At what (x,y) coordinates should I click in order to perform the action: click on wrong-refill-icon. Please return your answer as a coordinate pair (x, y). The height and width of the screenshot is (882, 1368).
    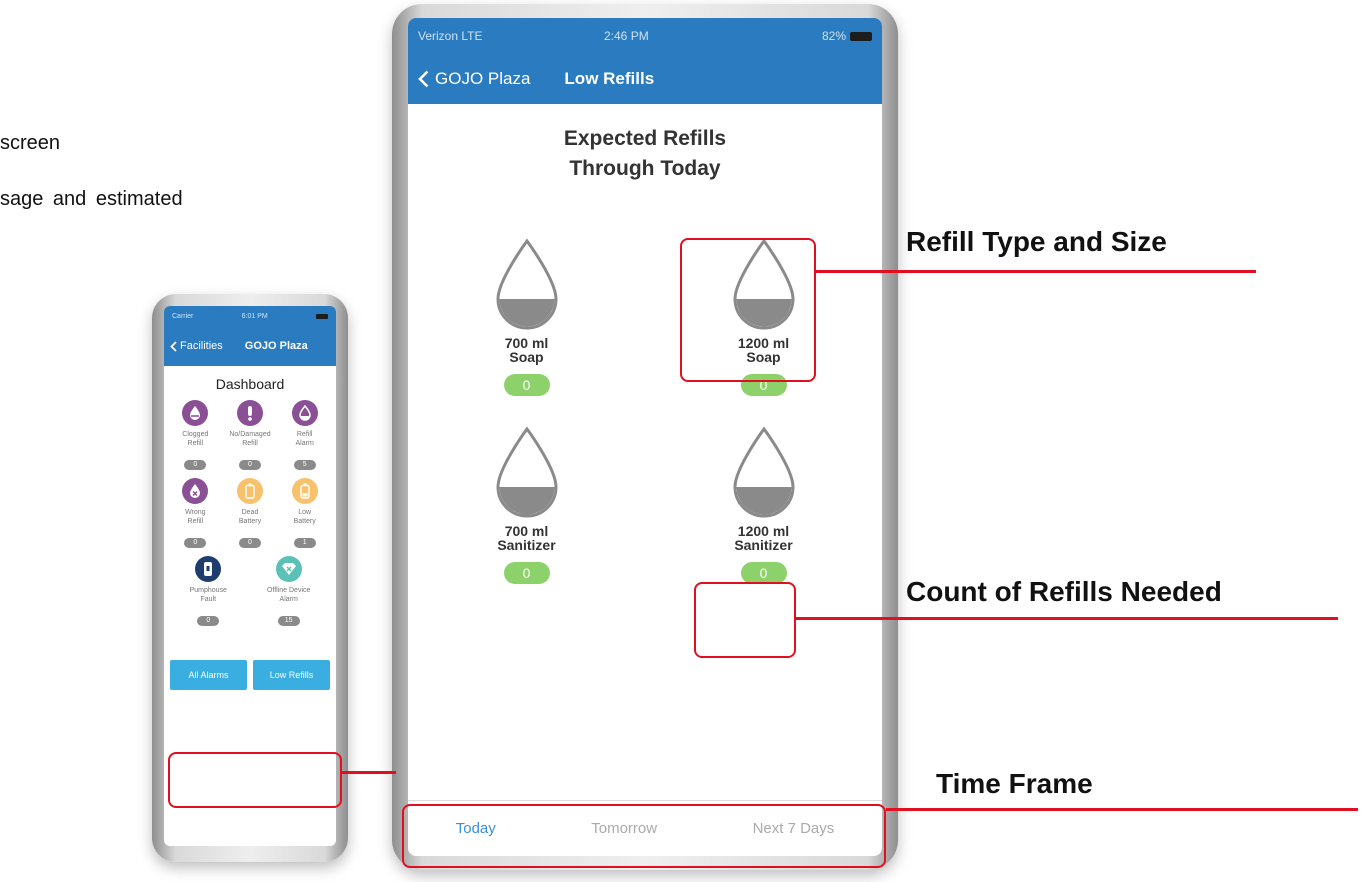
    Looking at the image, I should click on (195, 491).